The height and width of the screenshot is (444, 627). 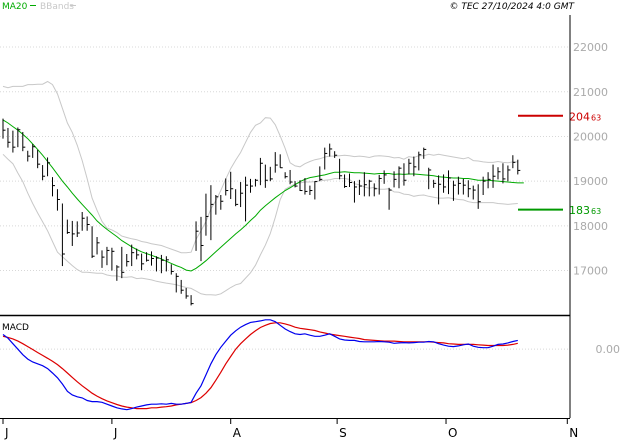 What do you see at coordinates (512, 7) in the screenshot?
I see `copyright-text: © TEC 27/10/2024 4:0 GMT` at bounding box center [512, 7].